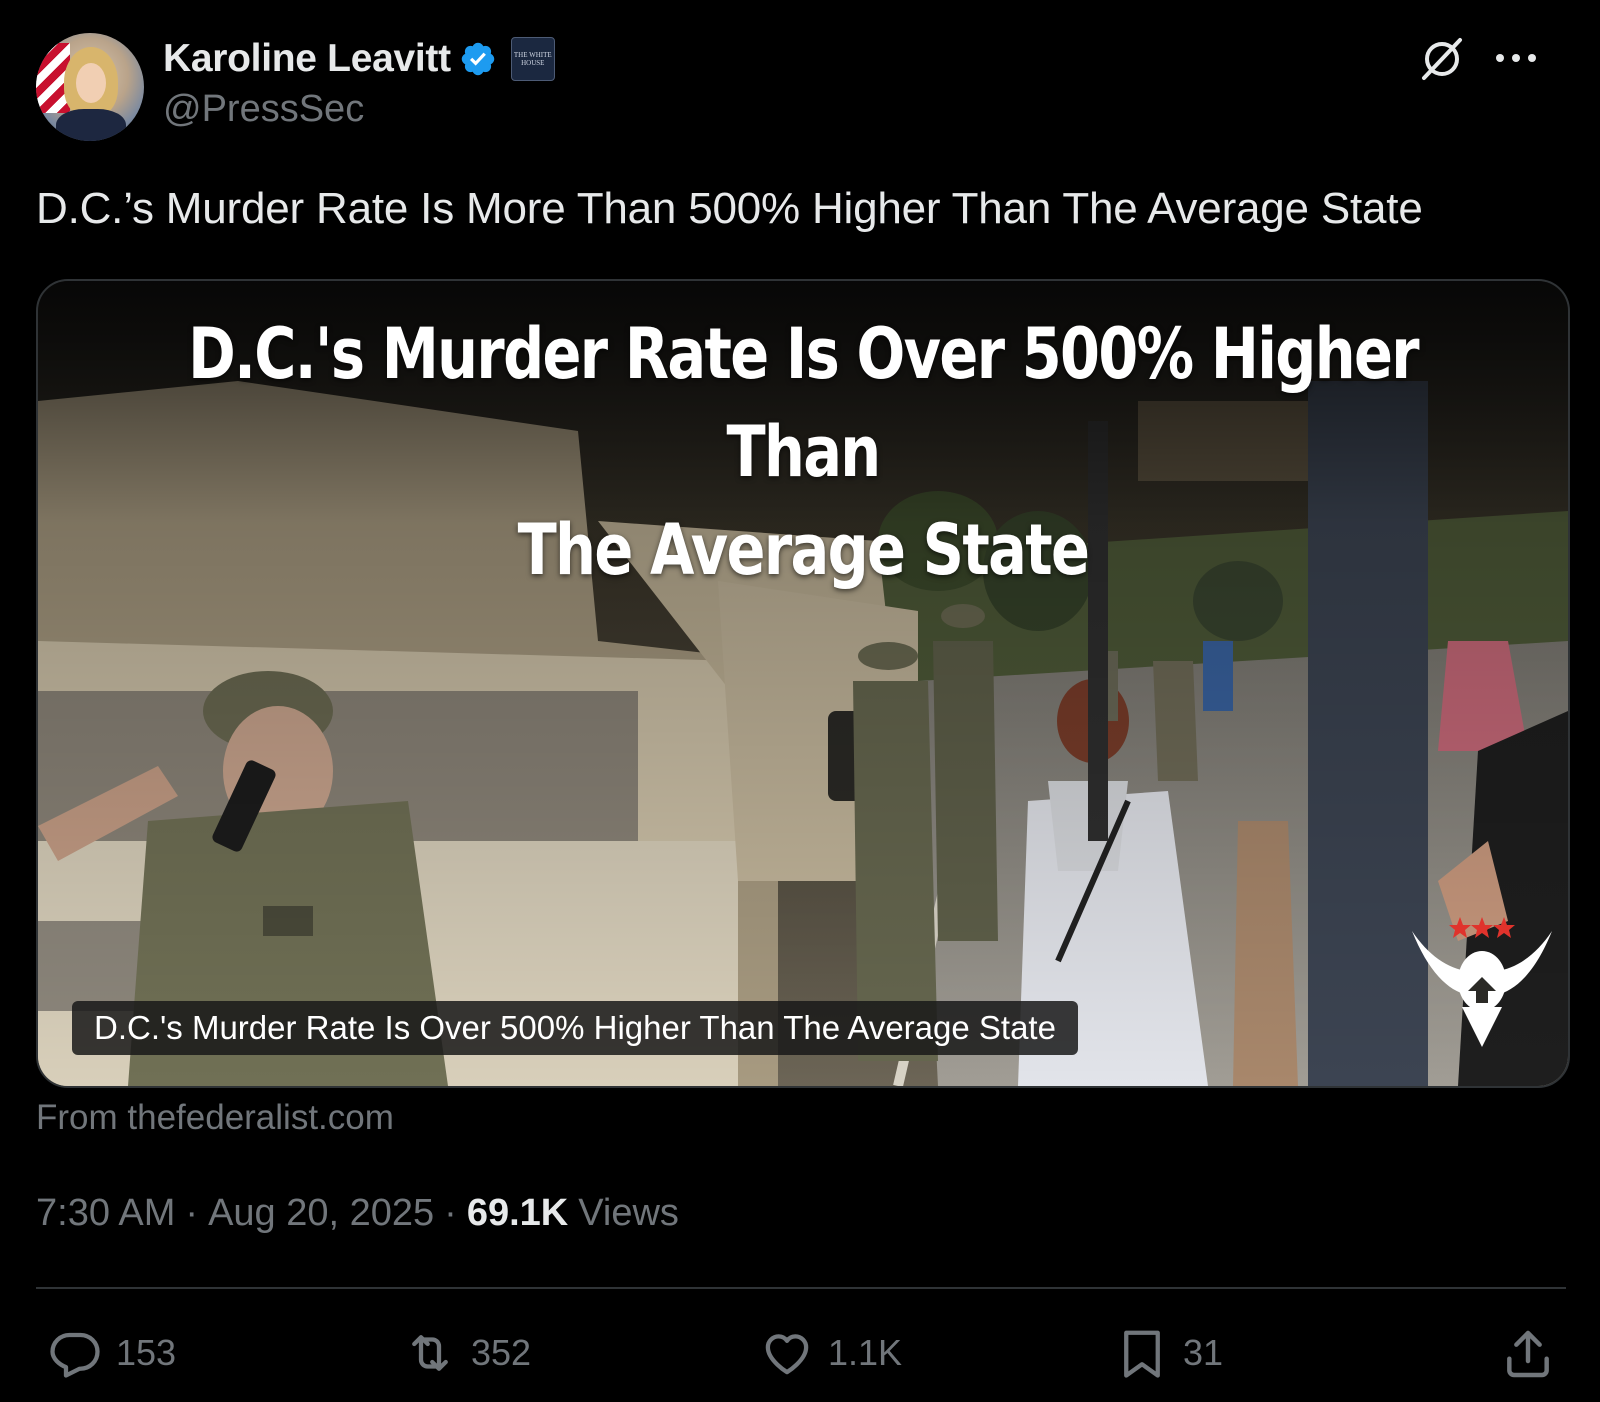 The image size is (1600, 1402). What do you see at coordinates (803, 550) in the screenshot?
I see `card-headline-line-2: The Average State` at bounding box center [803, 550].